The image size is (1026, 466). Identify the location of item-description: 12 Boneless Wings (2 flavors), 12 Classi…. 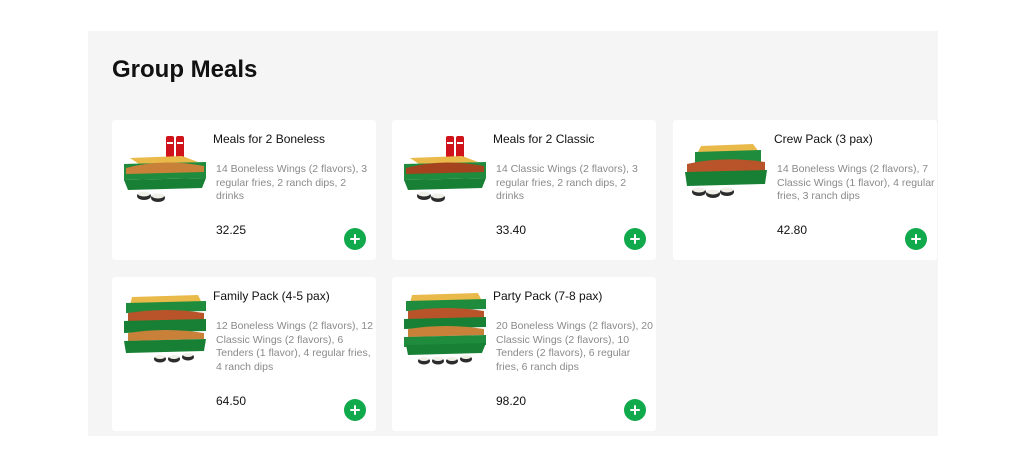
(294, 347).